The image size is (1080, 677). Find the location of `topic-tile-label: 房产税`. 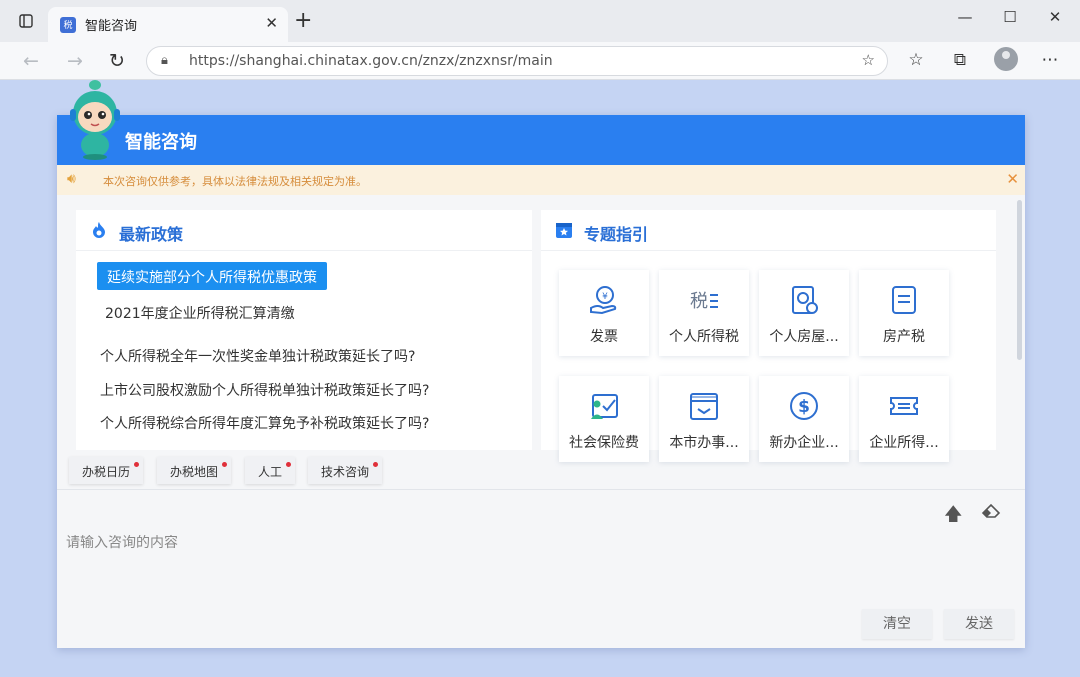

topic-tile-label: 房产税 is located at coordinates (904, 337).